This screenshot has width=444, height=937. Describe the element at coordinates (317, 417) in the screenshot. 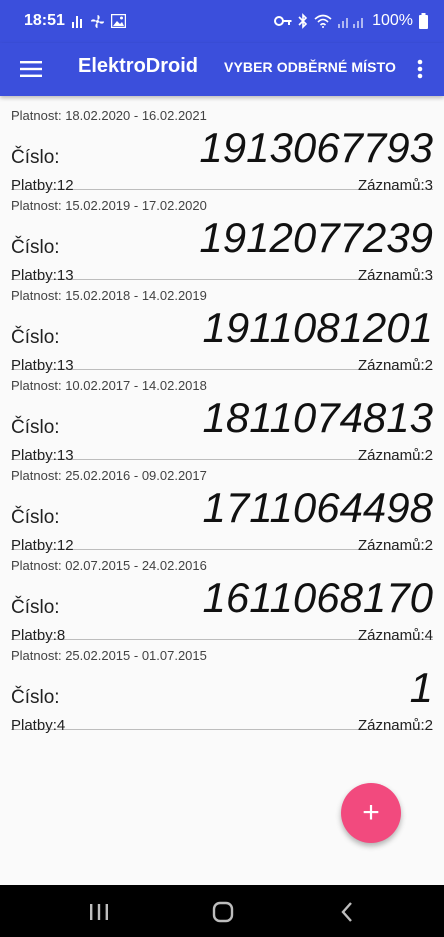

I see `contract-number: 1811074813` at that location.